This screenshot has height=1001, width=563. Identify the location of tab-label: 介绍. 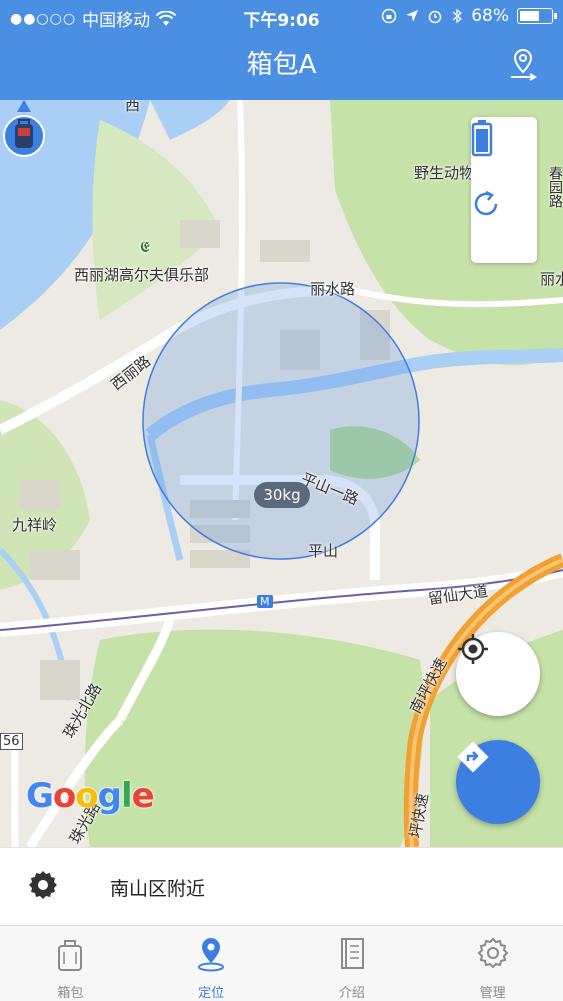
(351, 993).